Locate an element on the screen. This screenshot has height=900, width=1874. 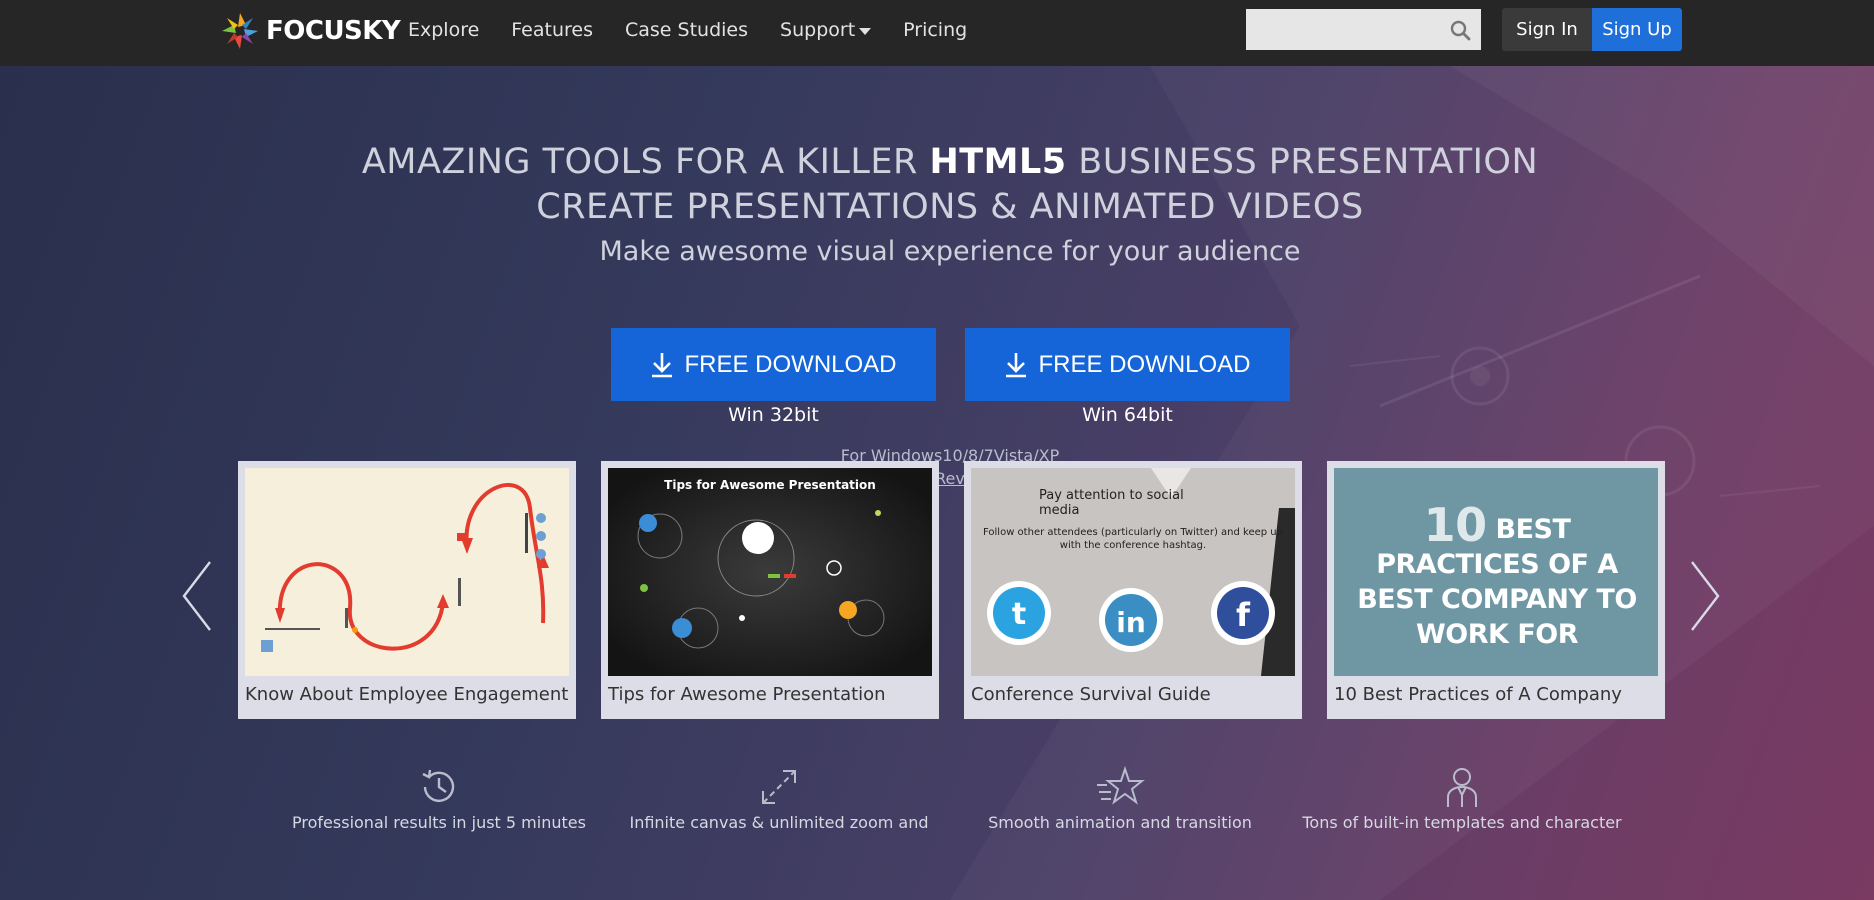
feature-text: Professional results in just 5 minutes is located at coordinates (439, 822).